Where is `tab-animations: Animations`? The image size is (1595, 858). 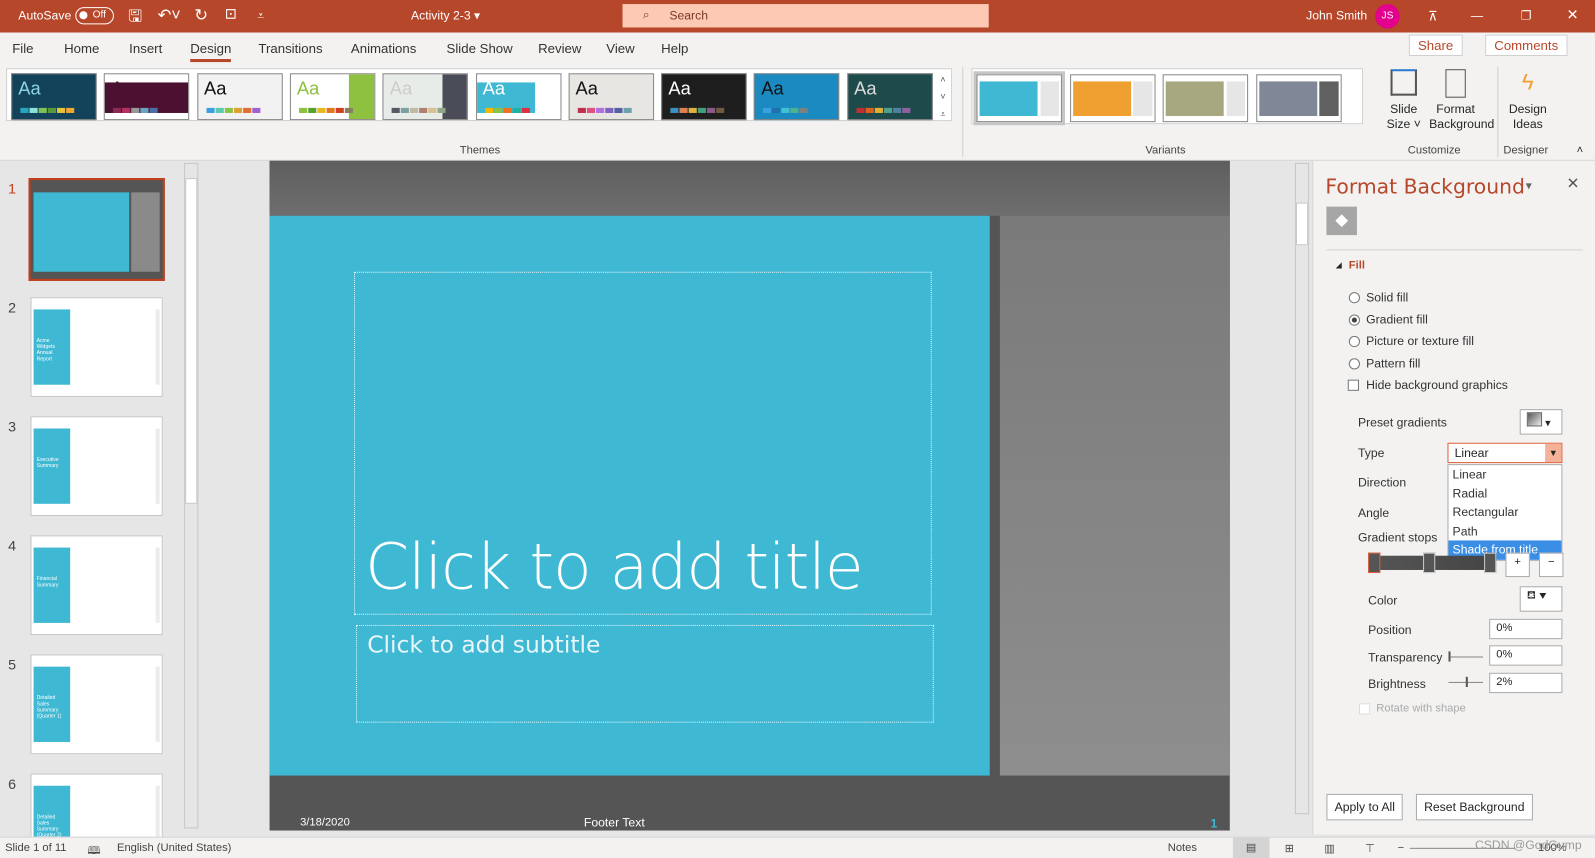
tab-animations: Animations is located at coordinates (383, 48).